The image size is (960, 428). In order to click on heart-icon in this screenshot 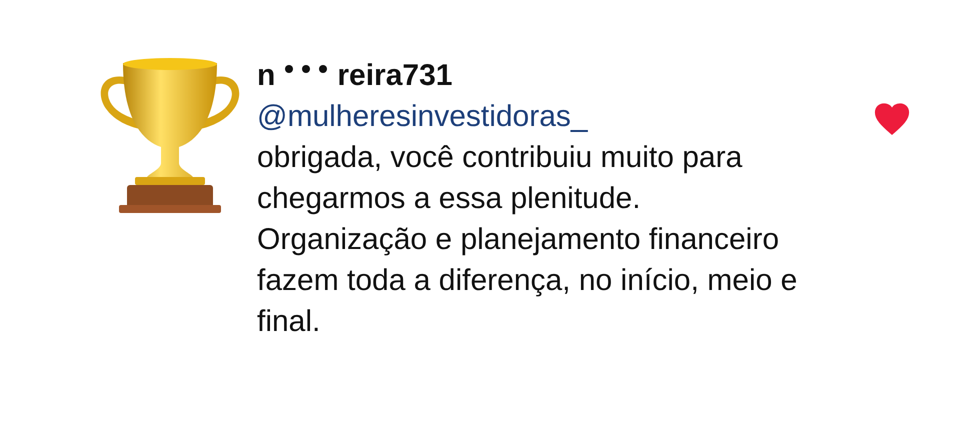, I will do `click(892, 119)`.